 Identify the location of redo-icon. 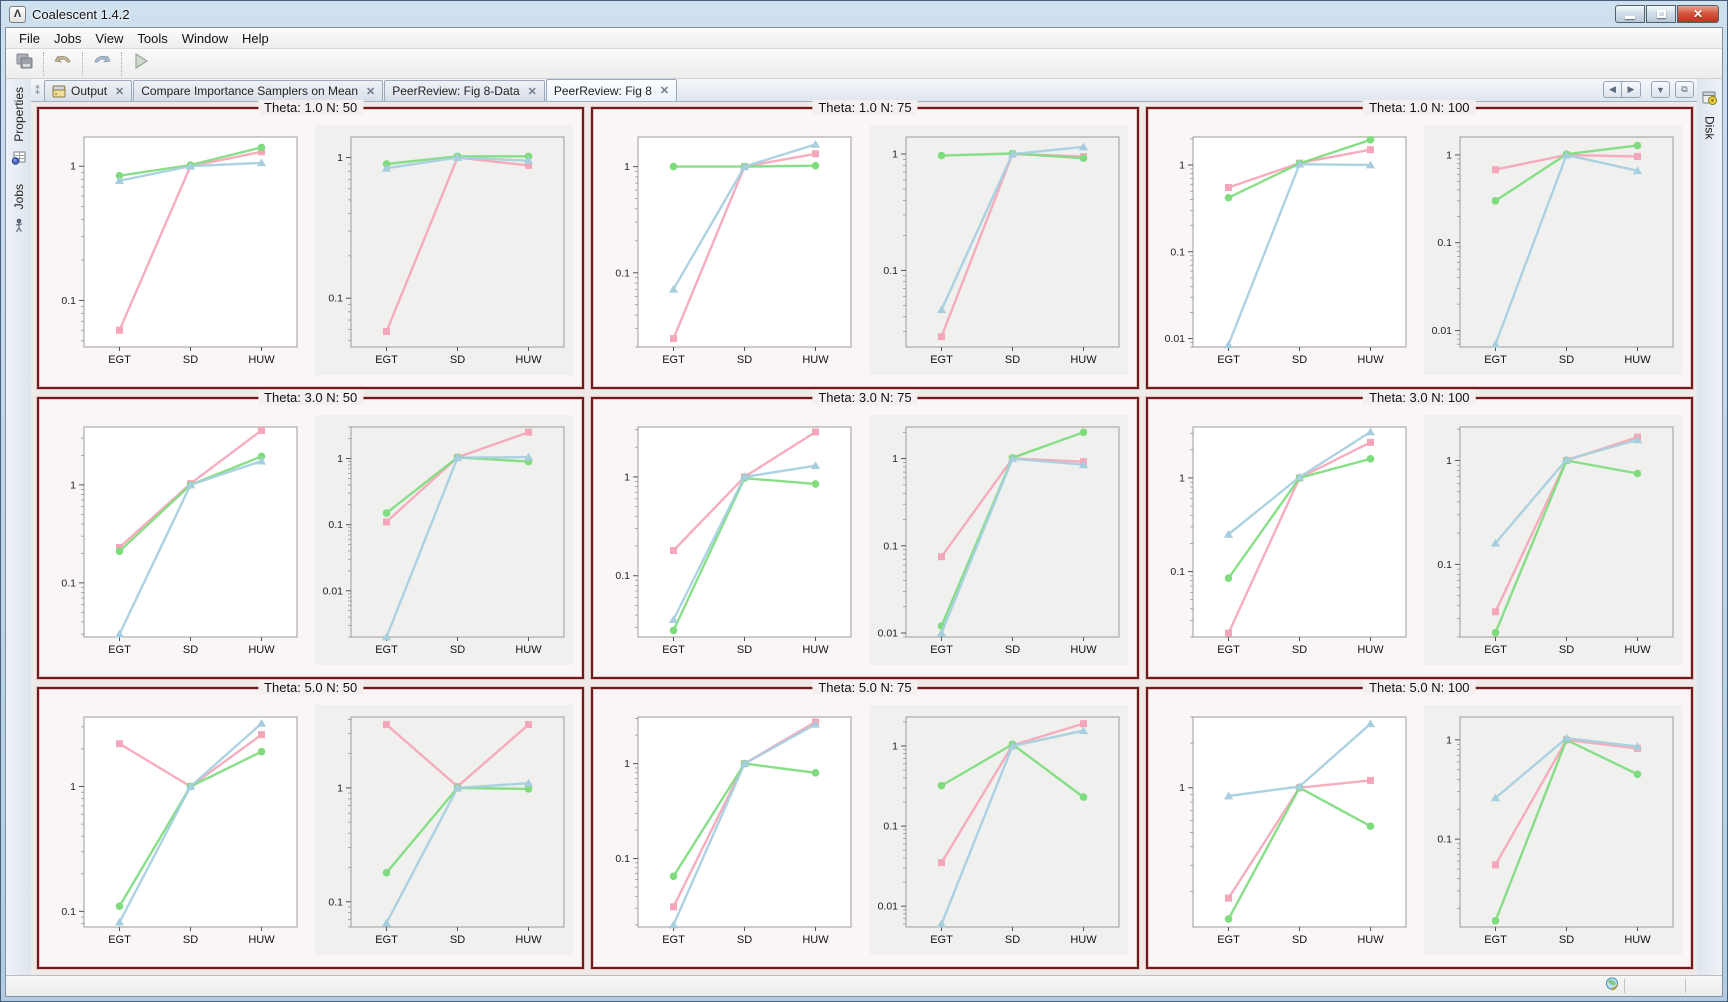
(102, 63).